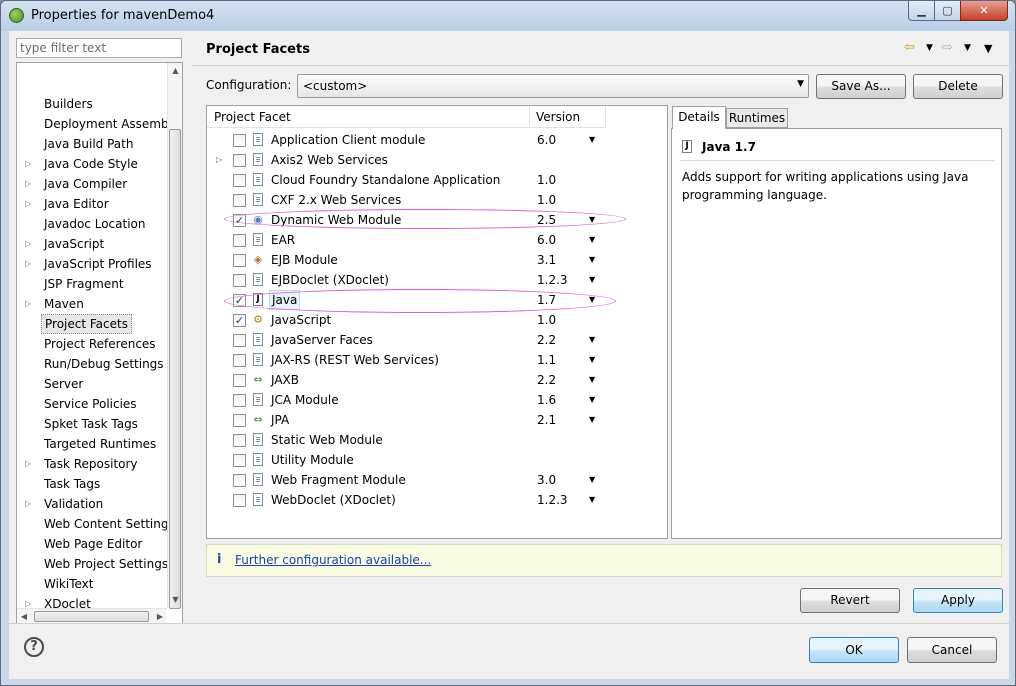 This screenshot has width=1016, height=686. Describe the element at coordinates (854, 650) in the screenshot. I see `ok-button: OK` at that location.